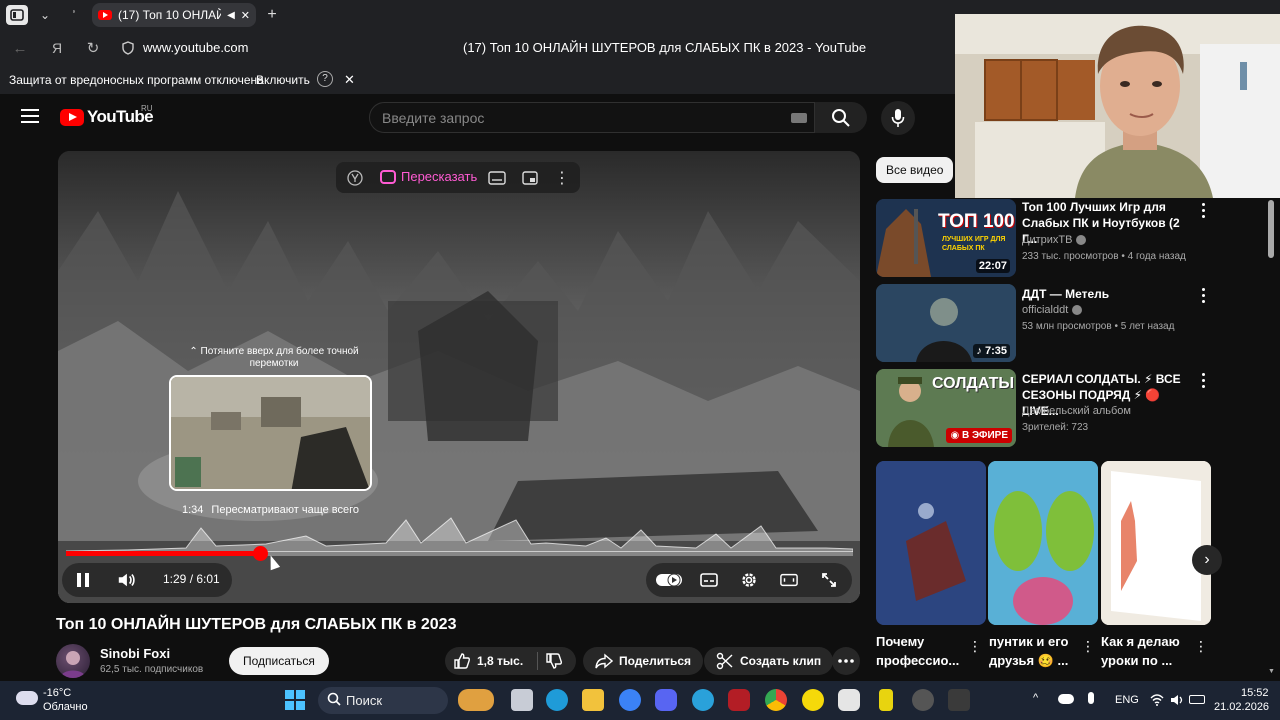 Image resolution: width=1280 pixels, height=720 pixels. I want to click on telegram-icon, so click(703, 700).